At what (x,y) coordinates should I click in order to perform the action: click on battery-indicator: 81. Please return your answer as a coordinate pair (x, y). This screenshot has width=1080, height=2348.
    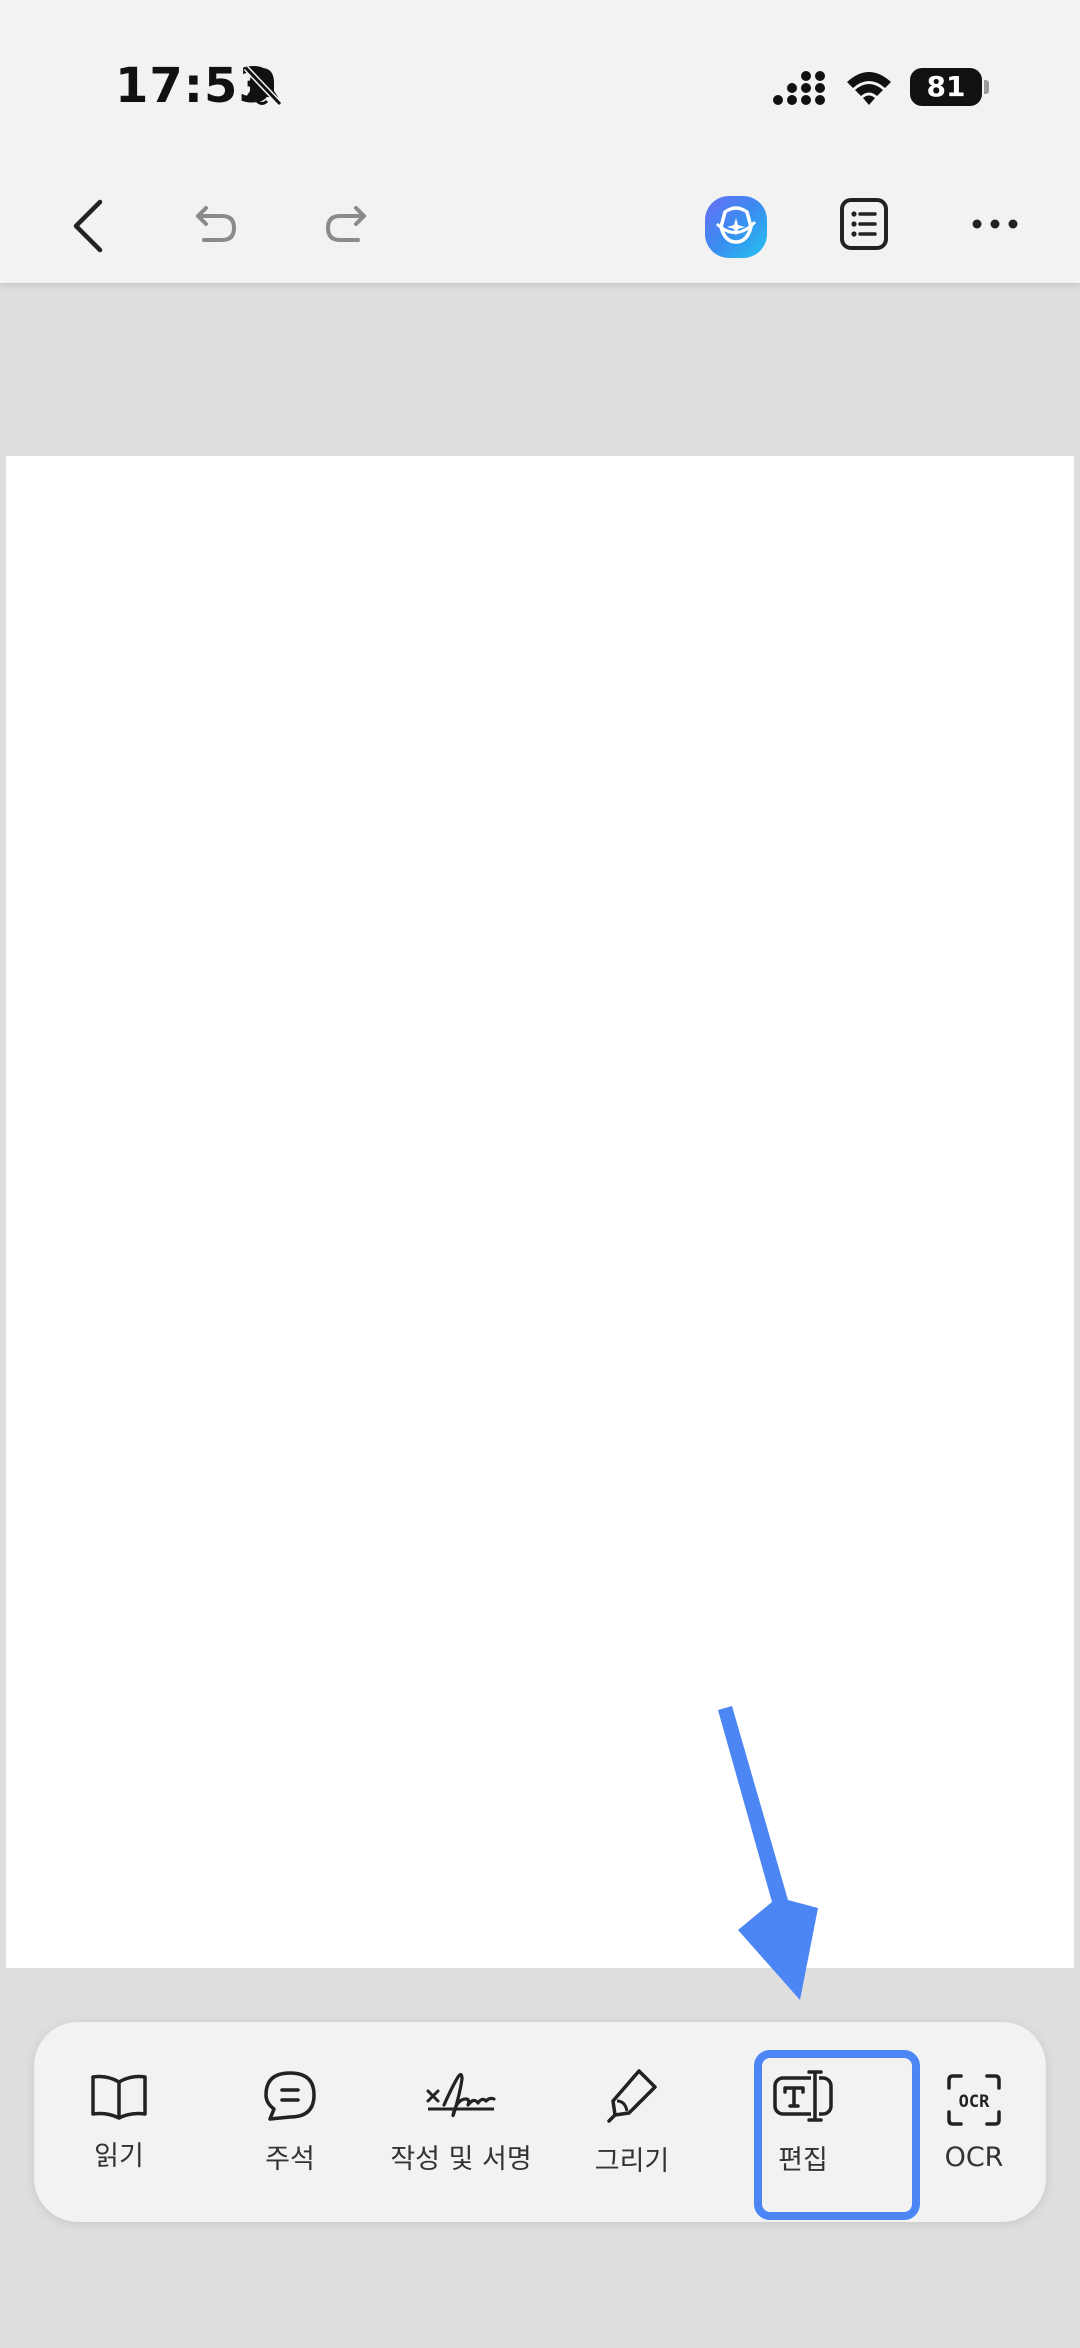
    Looking at the image, I should click on (946, 87).